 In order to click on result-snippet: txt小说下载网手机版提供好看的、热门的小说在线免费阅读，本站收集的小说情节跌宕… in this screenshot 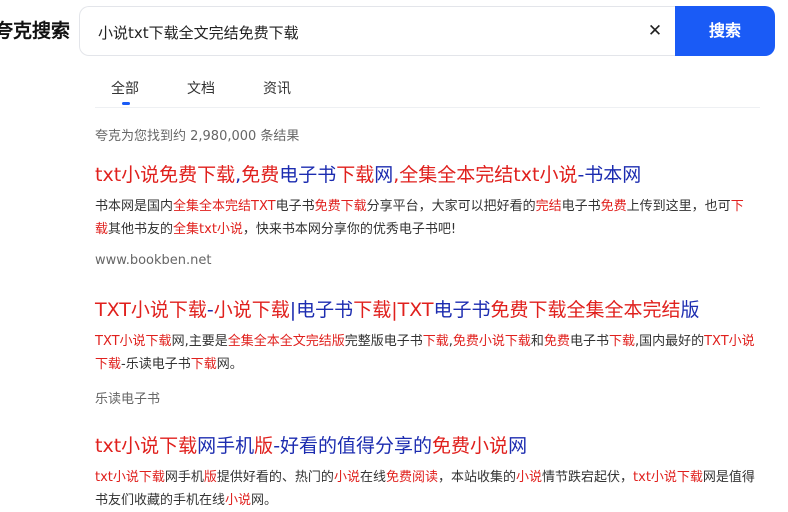, I will do `click(425, 489)`.